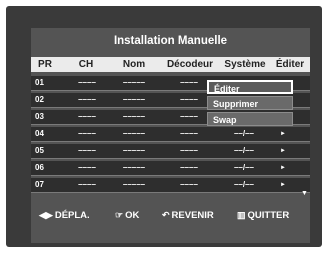 The image size is (329, 254). Describe the element at coordinates (170, 168) in the screenshot. I see `table-row: 06 –––– ––––– –––– ––/–– ►` at that location.